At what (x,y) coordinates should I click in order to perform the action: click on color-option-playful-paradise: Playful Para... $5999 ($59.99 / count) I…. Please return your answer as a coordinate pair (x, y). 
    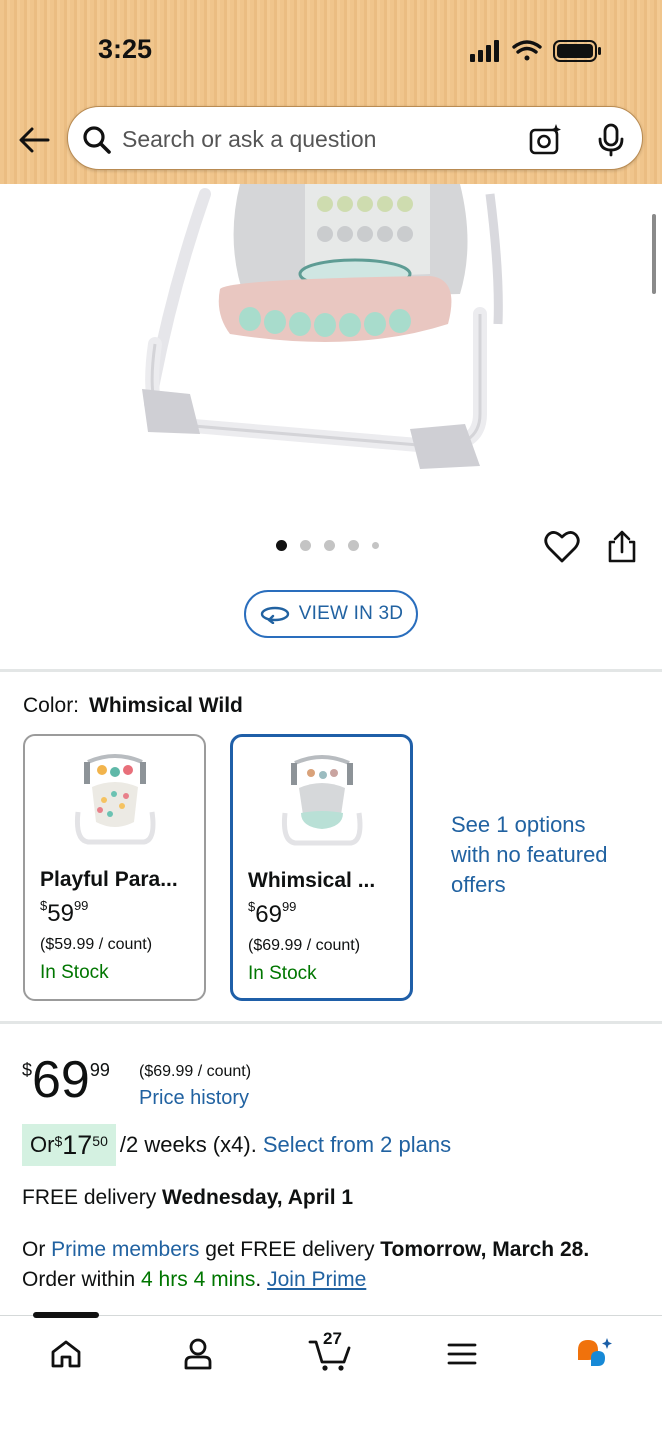
    Looking at the image, I should click on (114, 867).